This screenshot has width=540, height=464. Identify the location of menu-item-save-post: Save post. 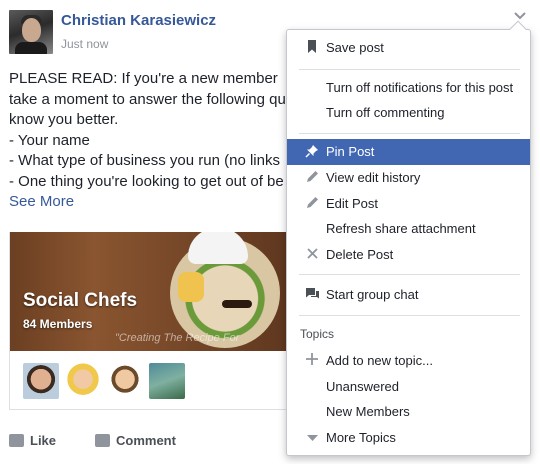
(408, 48).